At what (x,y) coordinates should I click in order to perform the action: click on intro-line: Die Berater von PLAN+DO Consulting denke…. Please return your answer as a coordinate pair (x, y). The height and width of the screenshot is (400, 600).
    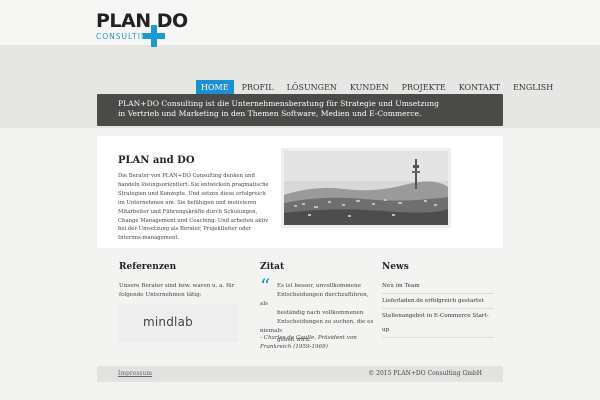
    Looking at the image, I should click on (186, 176).